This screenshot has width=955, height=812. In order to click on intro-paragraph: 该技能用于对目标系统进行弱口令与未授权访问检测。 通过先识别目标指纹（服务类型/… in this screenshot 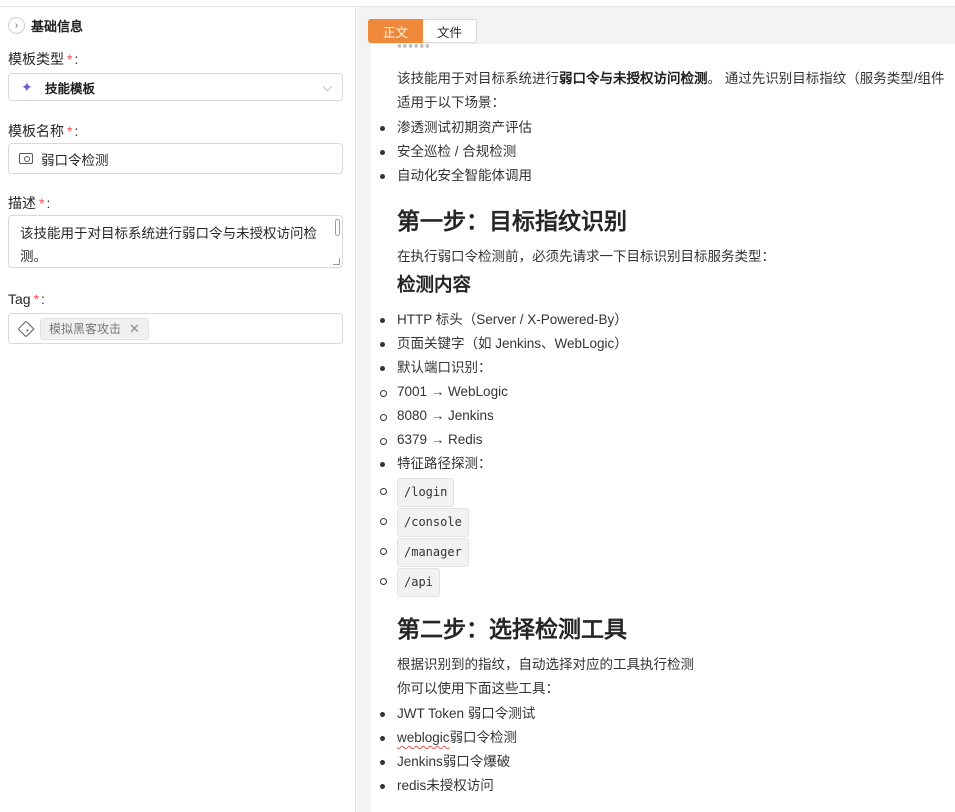, I will do `click(671, 78)`.